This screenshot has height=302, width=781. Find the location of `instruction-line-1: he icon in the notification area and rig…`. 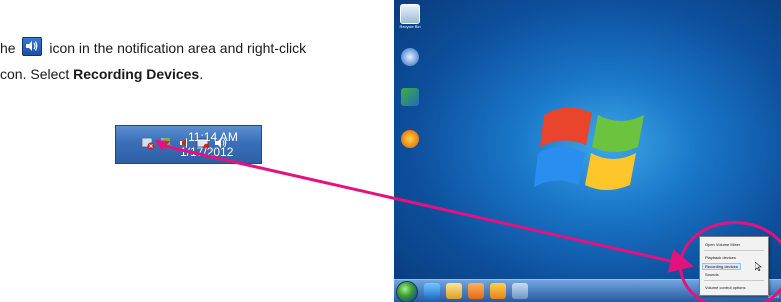

instruction-line-1: he icon in the notification area and rig… is located at coordinates (153, 46).